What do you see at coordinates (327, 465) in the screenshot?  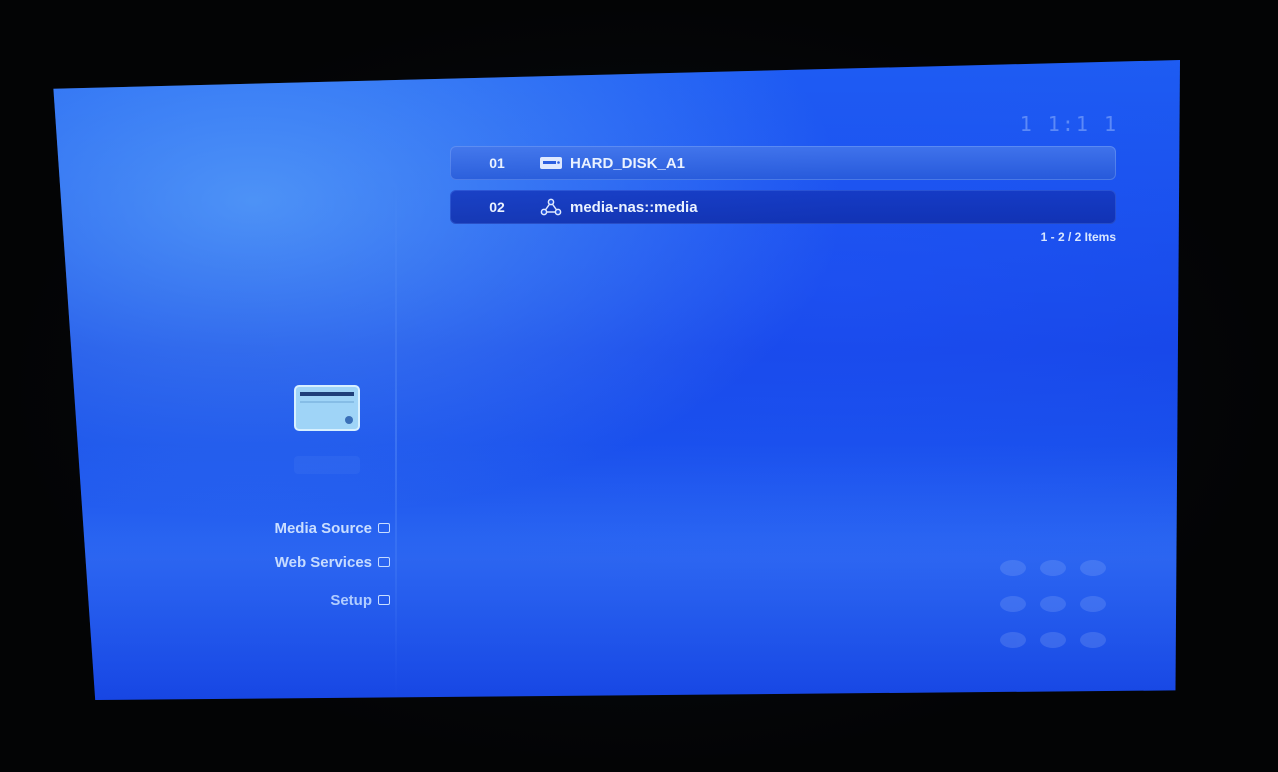 I see `device-caption-placeholder` at bounding box center [327, 465].